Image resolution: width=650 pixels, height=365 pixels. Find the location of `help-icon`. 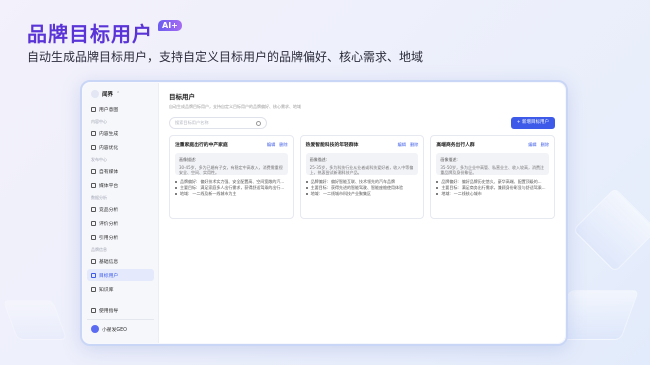

help-icon is located at coordinates (93, 310).